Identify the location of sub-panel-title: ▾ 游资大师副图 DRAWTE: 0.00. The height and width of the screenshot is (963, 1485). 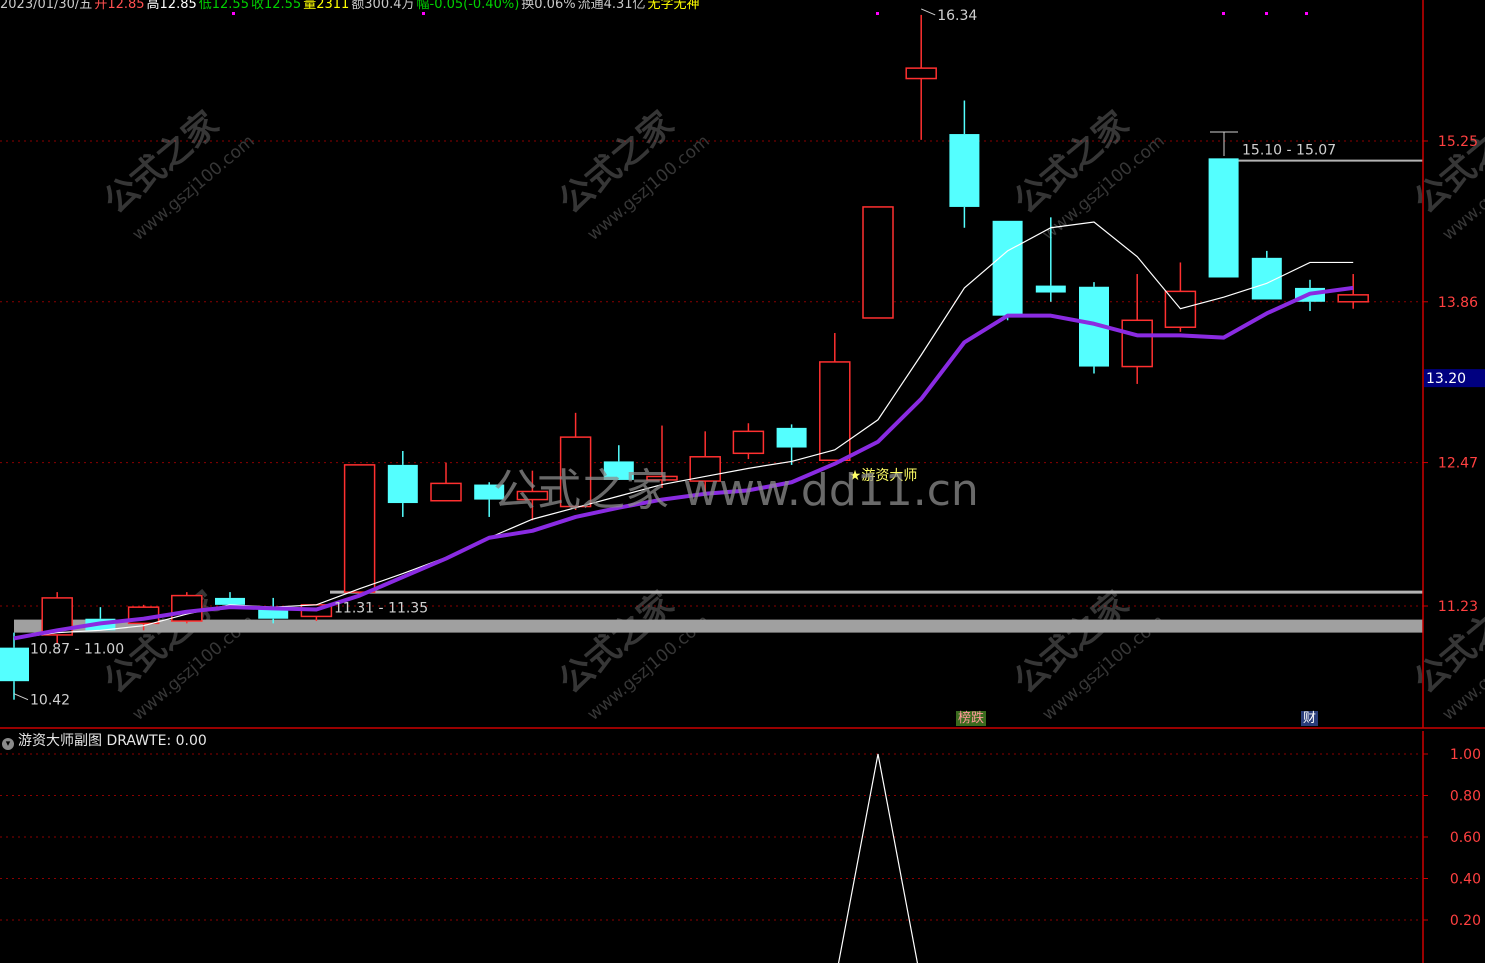
(104, 740).